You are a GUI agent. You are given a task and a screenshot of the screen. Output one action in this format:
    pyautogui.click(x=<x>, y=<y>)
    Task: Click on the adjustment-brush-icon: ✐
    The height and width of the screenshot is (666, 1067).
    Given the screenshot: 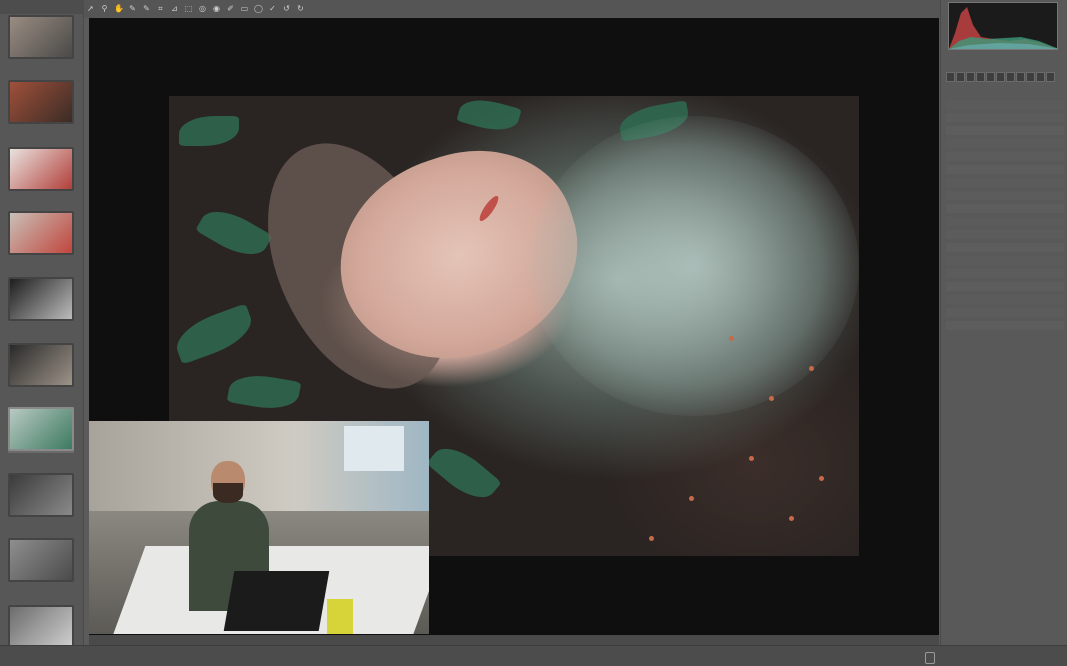 What is the action you would take?
    pyautogui.click(x=230, y=8)
    